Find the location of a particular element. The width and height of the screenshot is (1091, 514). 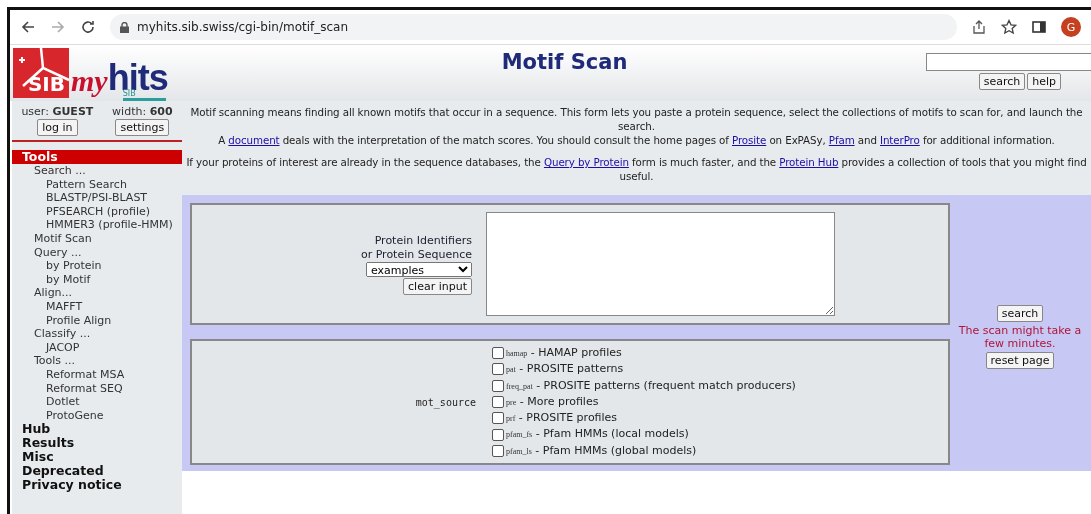

share-icon is located at coordinates (979, 27).